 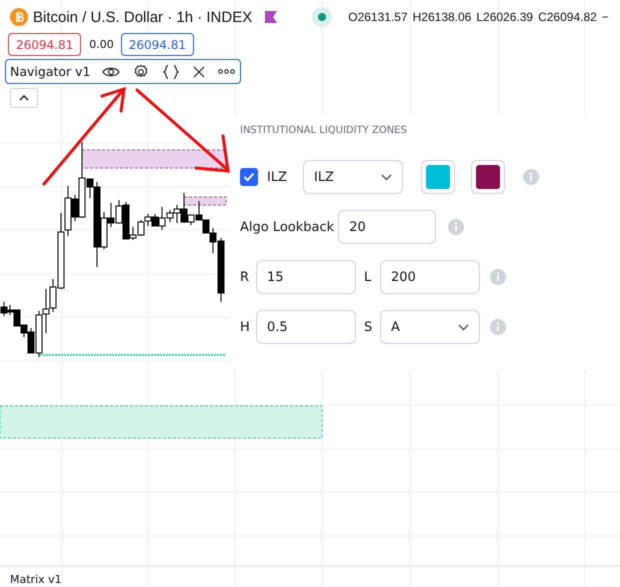 What do you see at coordinates (245, 327) in the screenshot?
I see `field-label: H` at bounding box center [245, 327].